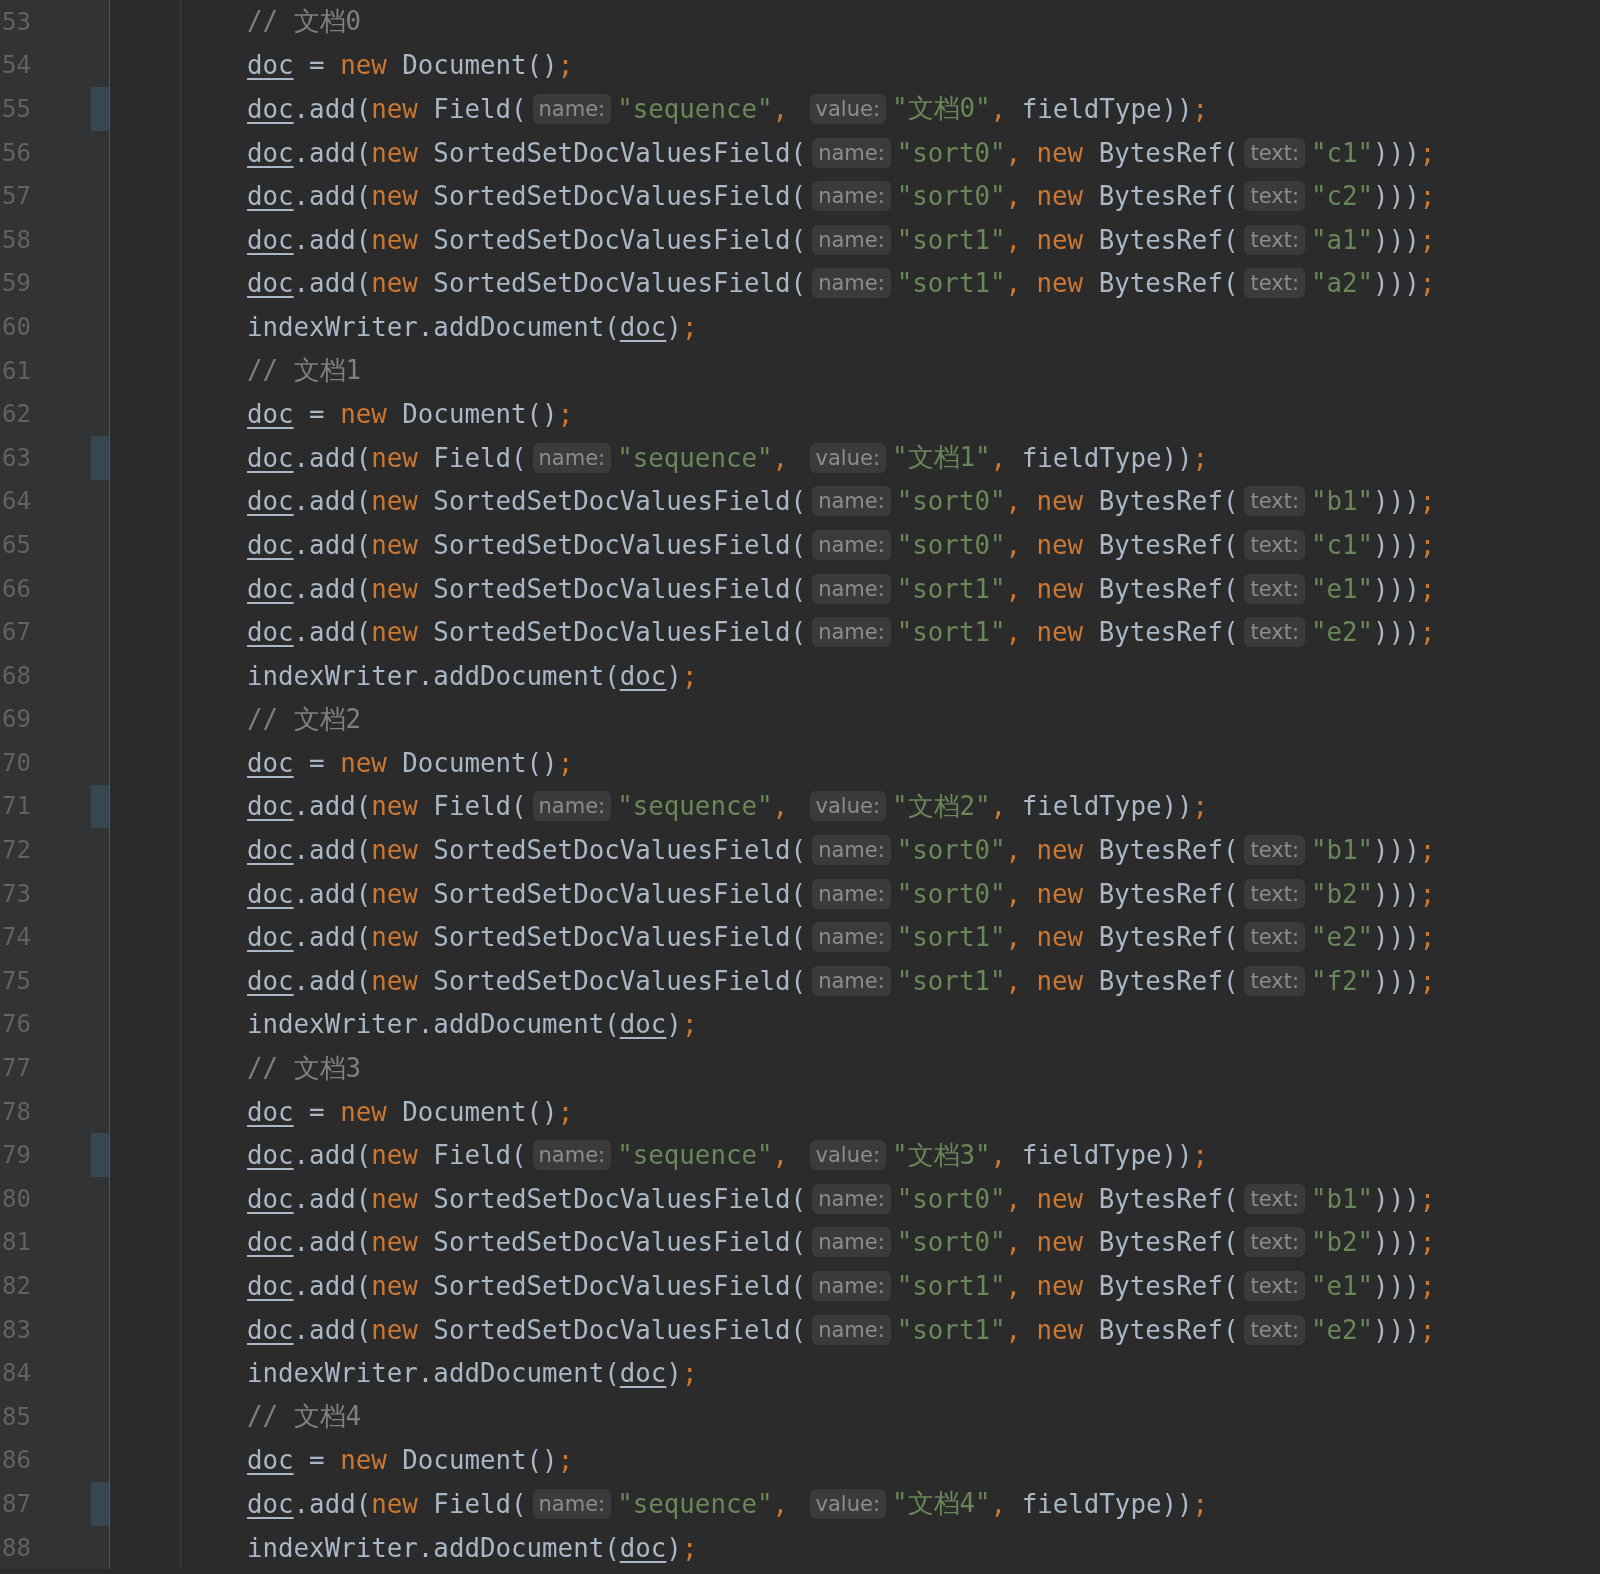  Describe the element at coordinates (433, 675) in the screenshot. I see `code-text: indexWriter.addDocument(` at that location.